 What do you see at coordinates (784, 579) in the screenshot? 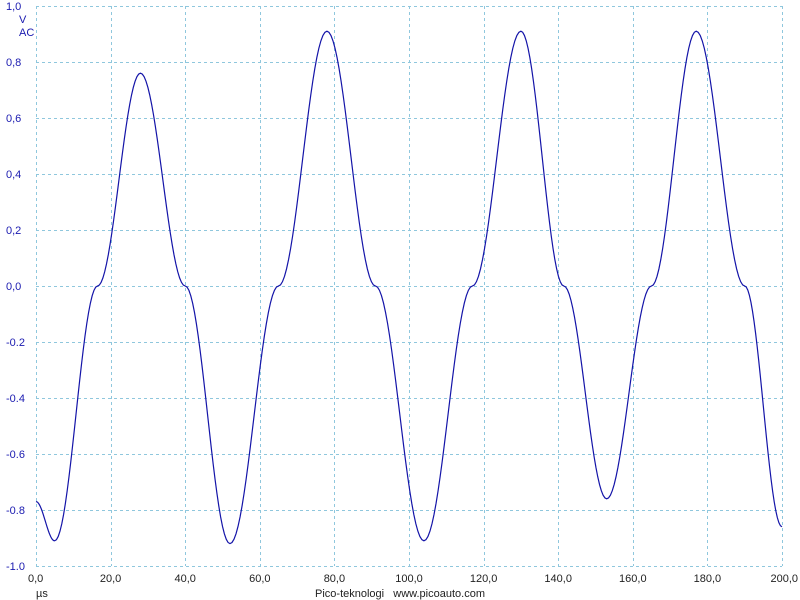
I see `x-tick-label: 200,0` at bounding box center [784, 579].